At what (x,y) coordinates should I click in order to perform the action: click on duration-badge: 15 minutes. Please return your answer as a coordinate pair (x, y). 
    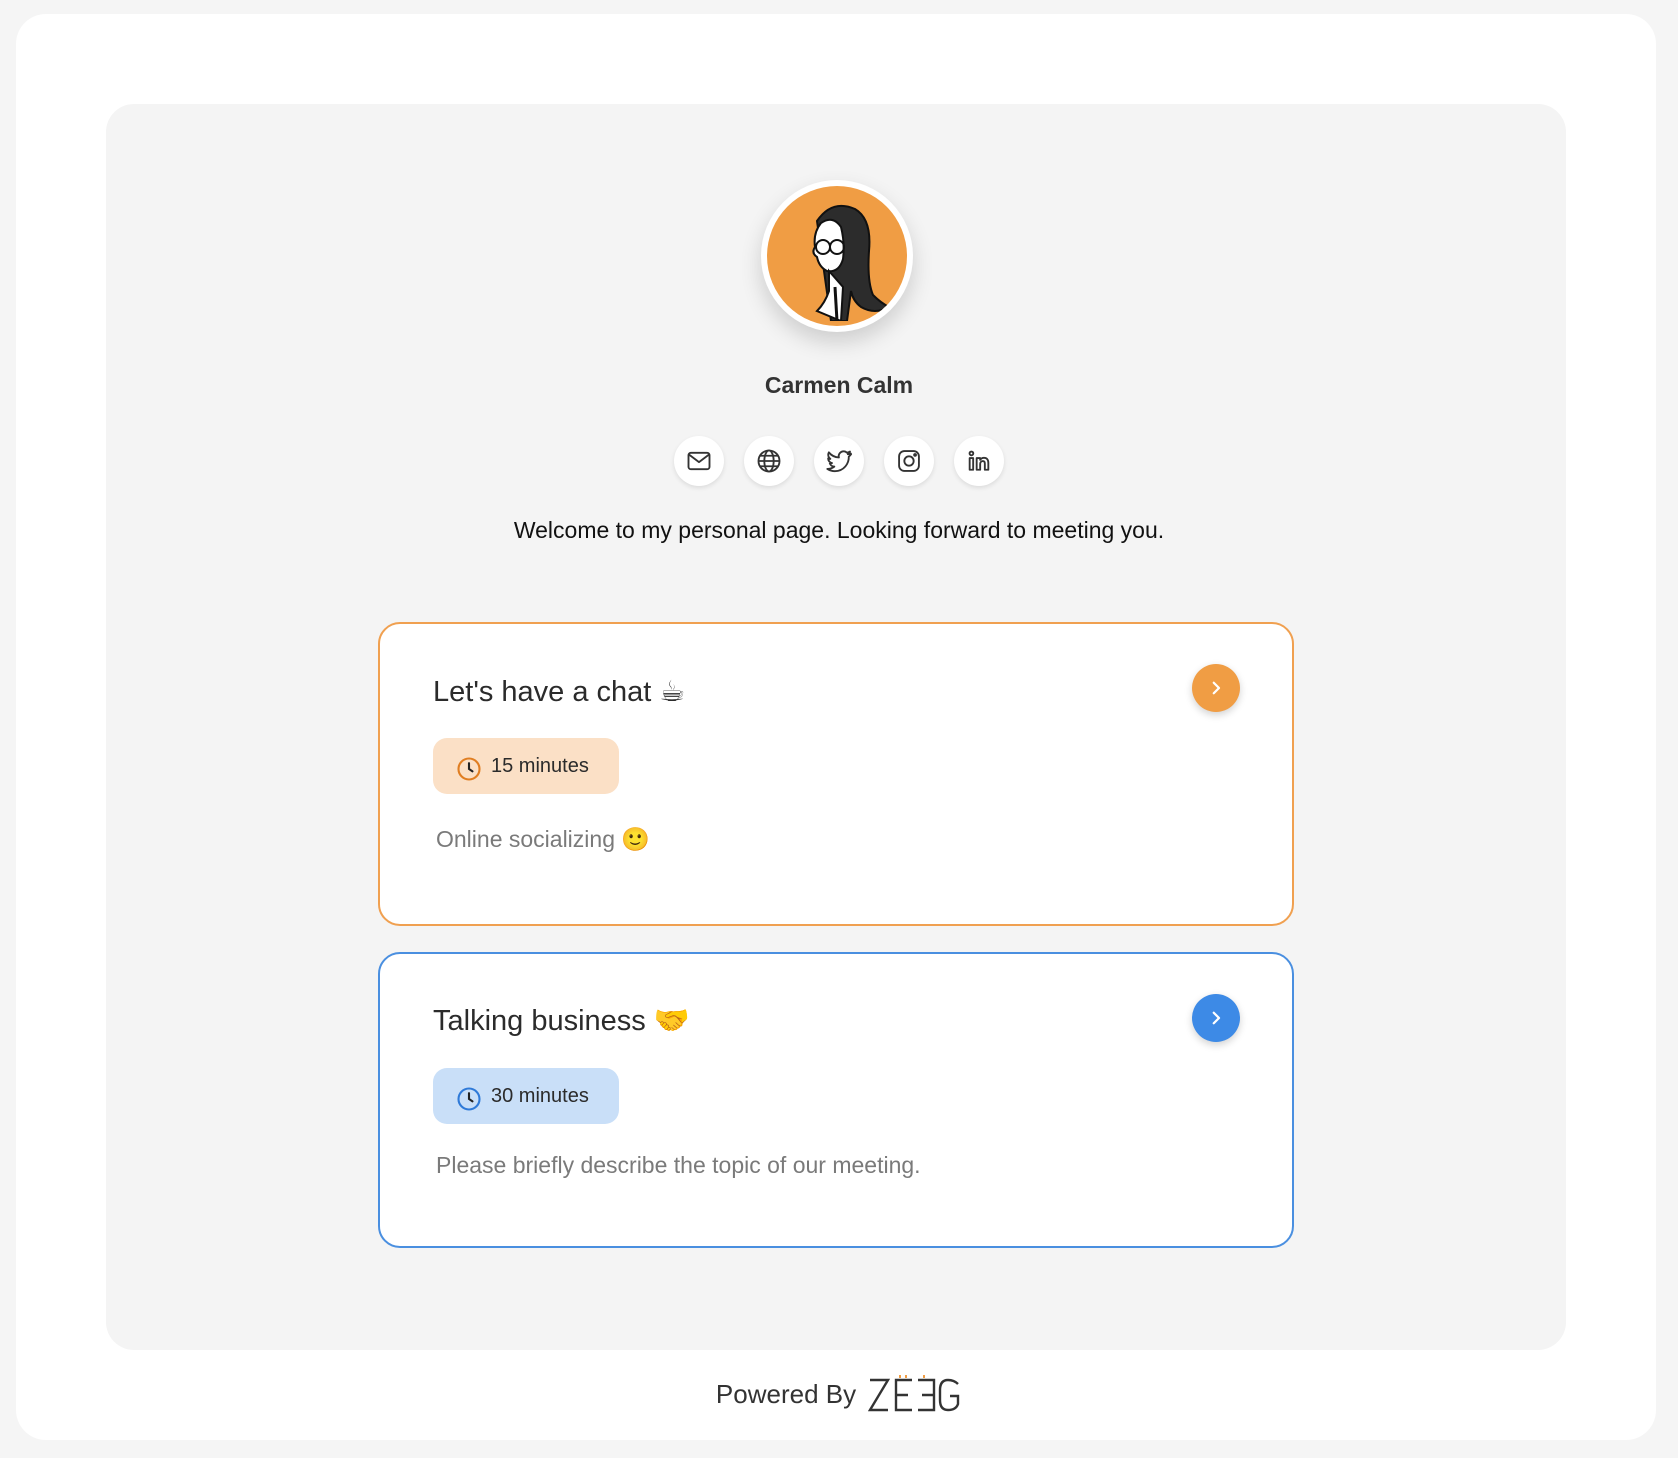
    Looking at the image, I should click on (526, 766).